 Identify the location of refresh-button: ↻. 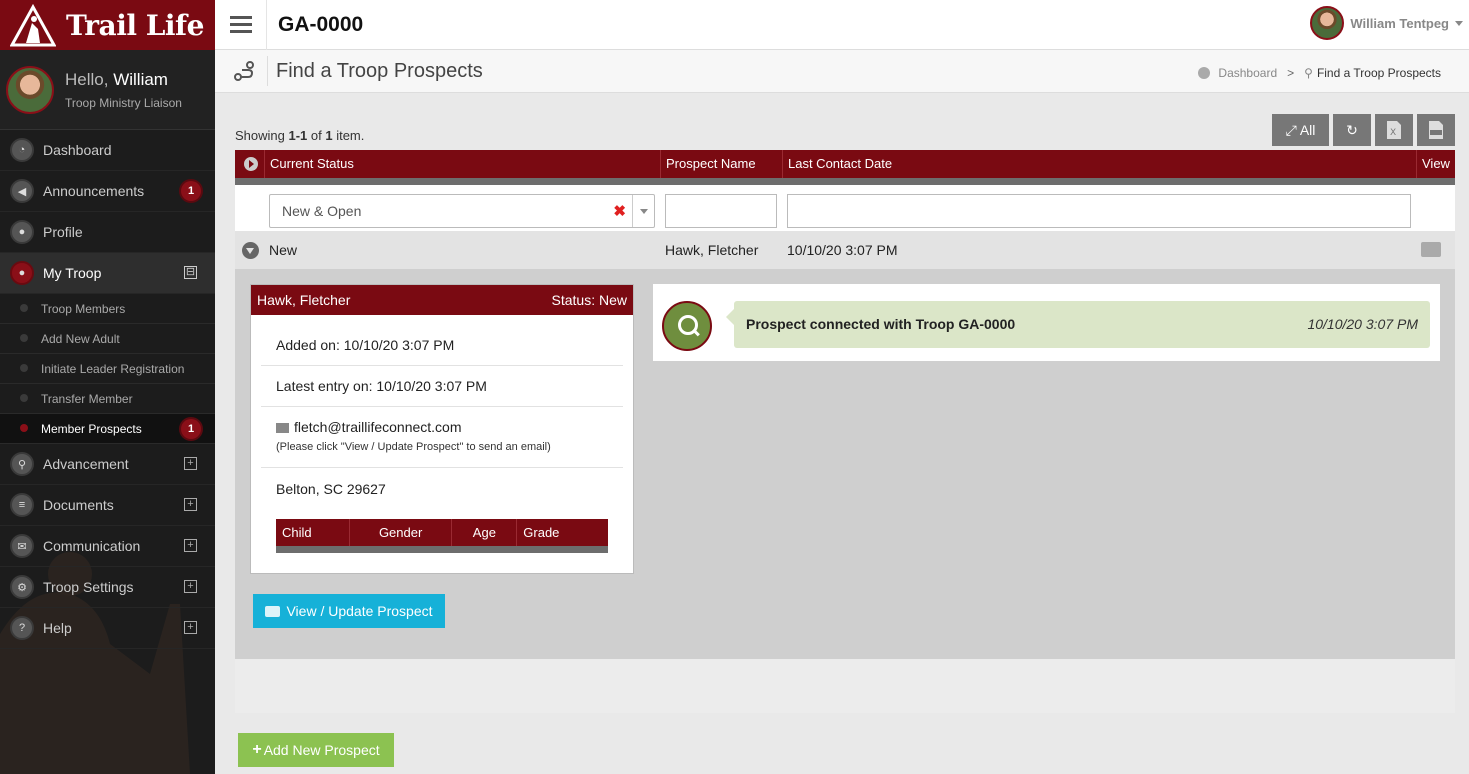
(1352, 130).